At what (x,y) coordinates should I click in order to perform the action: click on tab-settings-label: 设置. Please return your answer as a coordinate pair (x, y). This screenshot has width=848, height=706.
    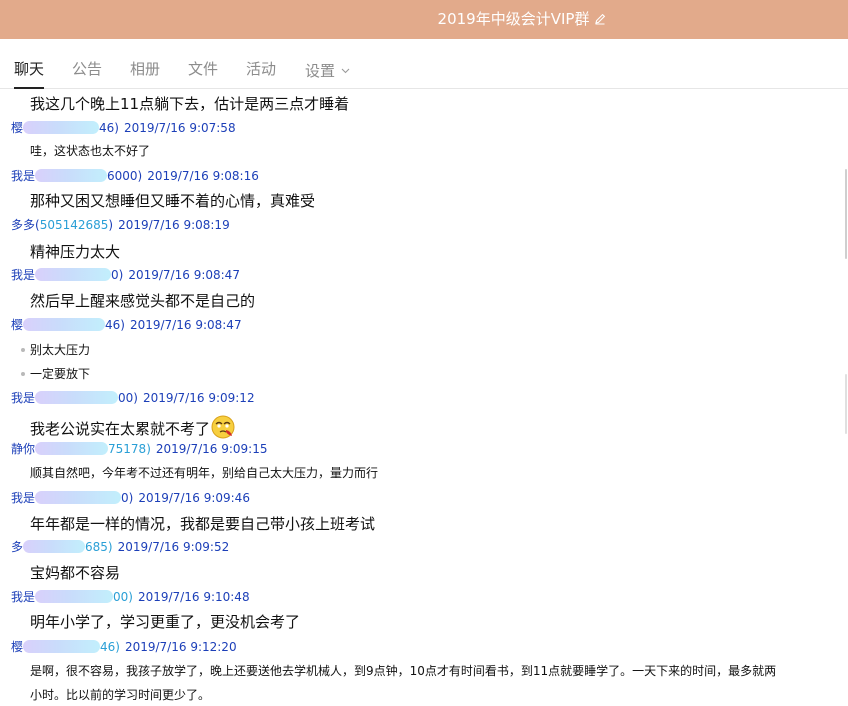
    Looking at the image, I should click on (320, 71).